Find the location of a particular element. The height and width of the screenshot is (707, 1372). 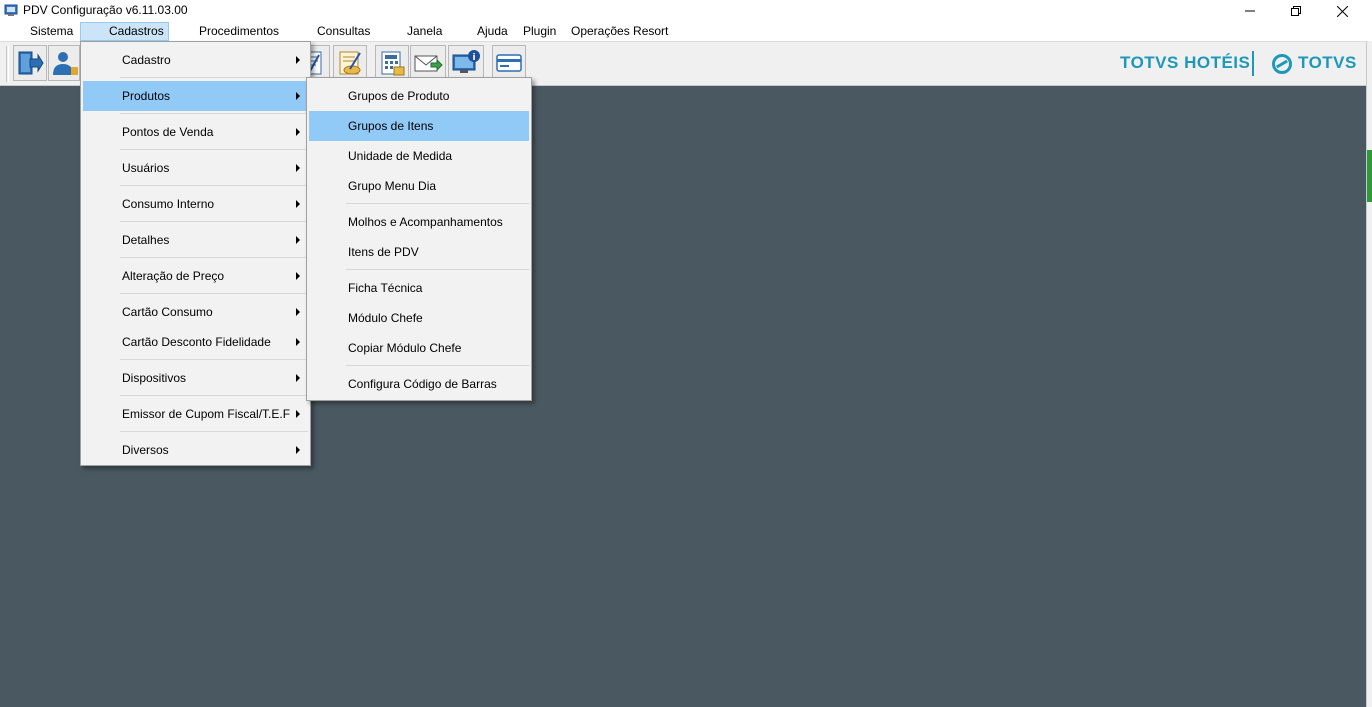

menu-item-cartao-consumo: Cartão Consumo is located at coordinates (195, 312).